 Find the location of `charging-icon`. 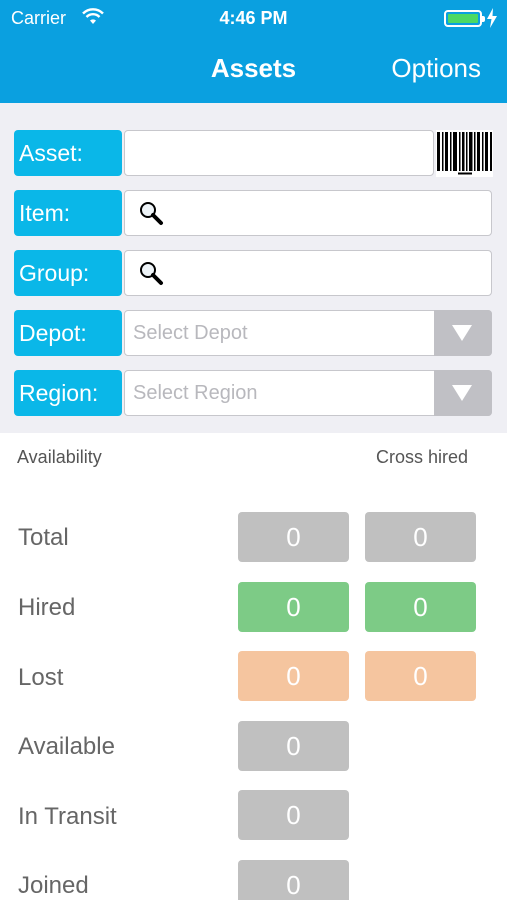

charging-icon is located at coordinates (492, 18).